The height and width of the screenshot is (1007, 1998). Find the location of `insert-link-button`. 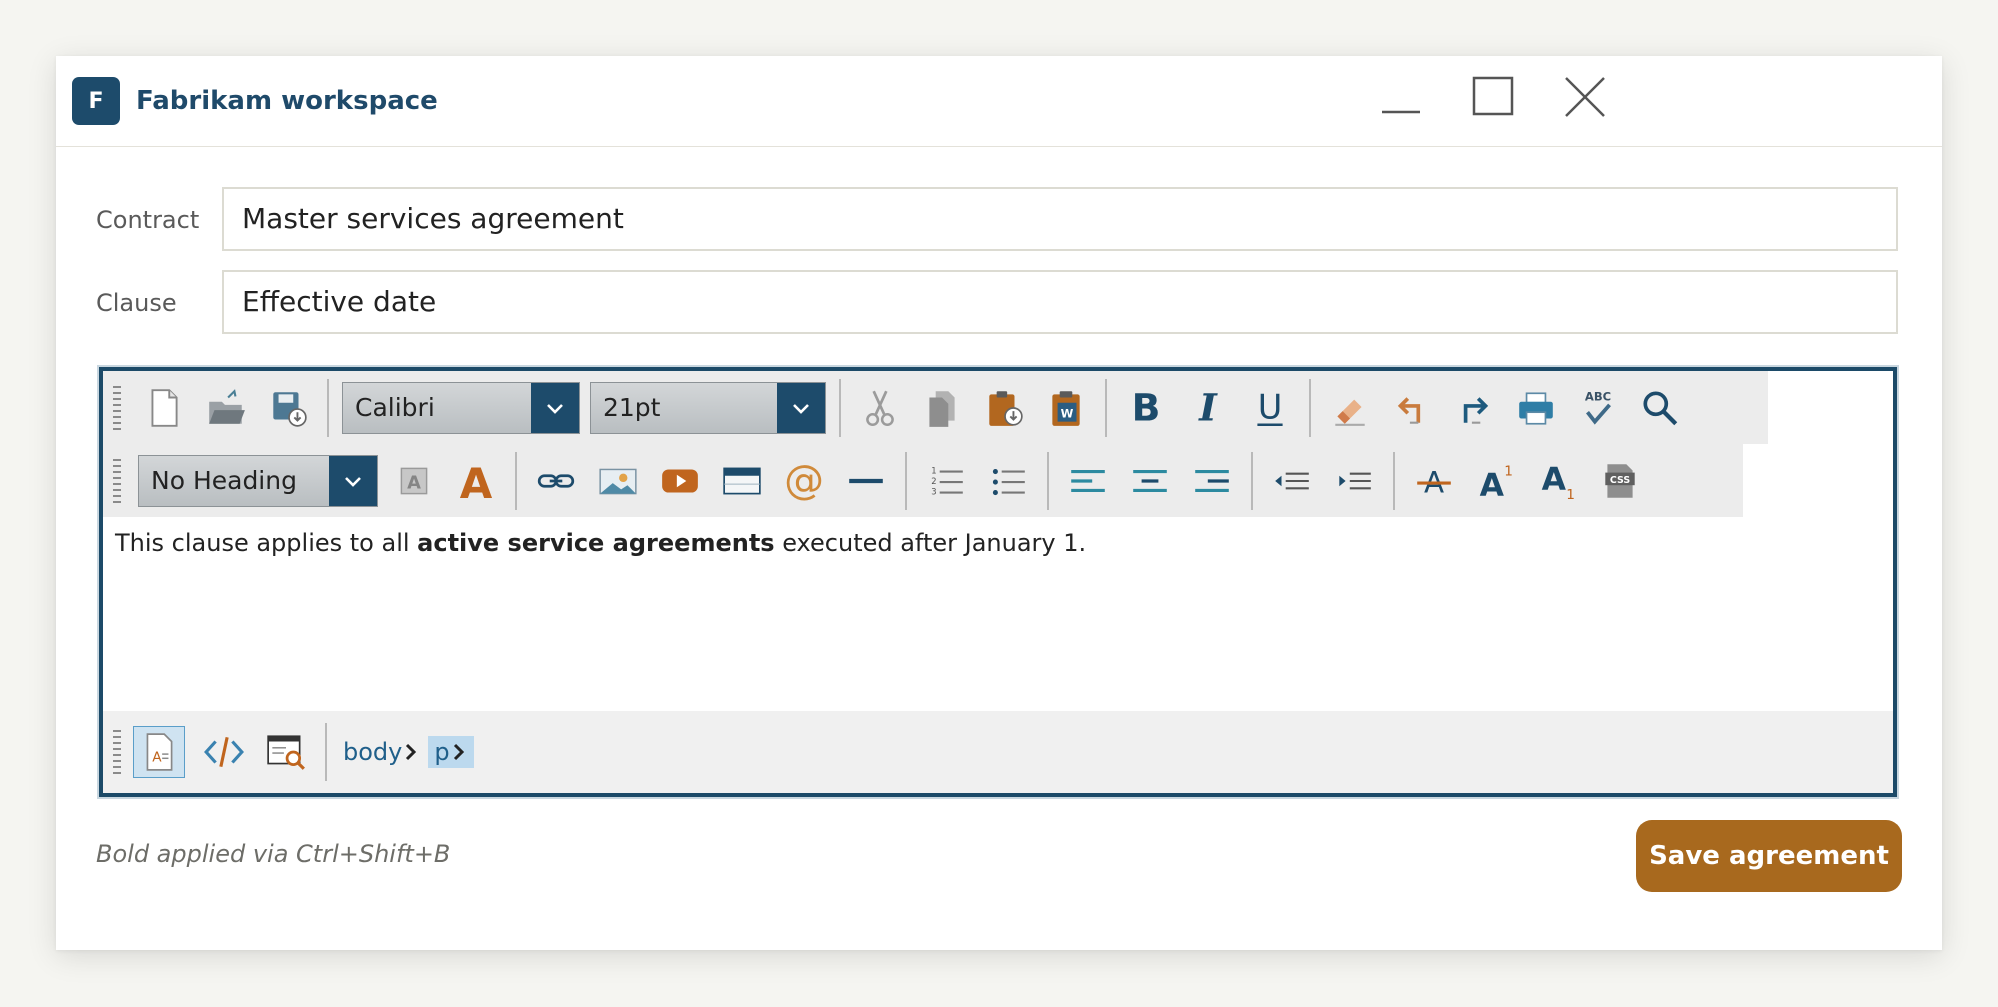

insert-link-button is located at coordinates (556, 481).